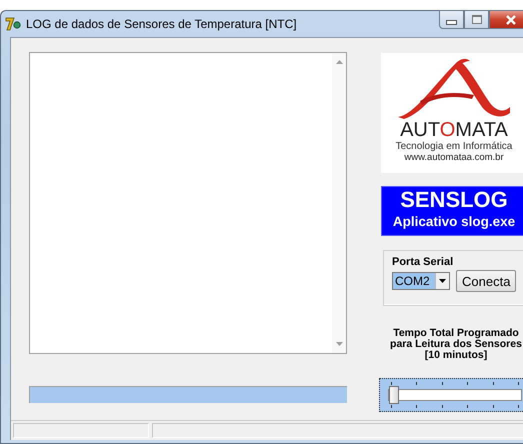  Describe the element at coordinates (454, 130) in the screenshot. I see `brand-name: AUTOMATA` at that location.